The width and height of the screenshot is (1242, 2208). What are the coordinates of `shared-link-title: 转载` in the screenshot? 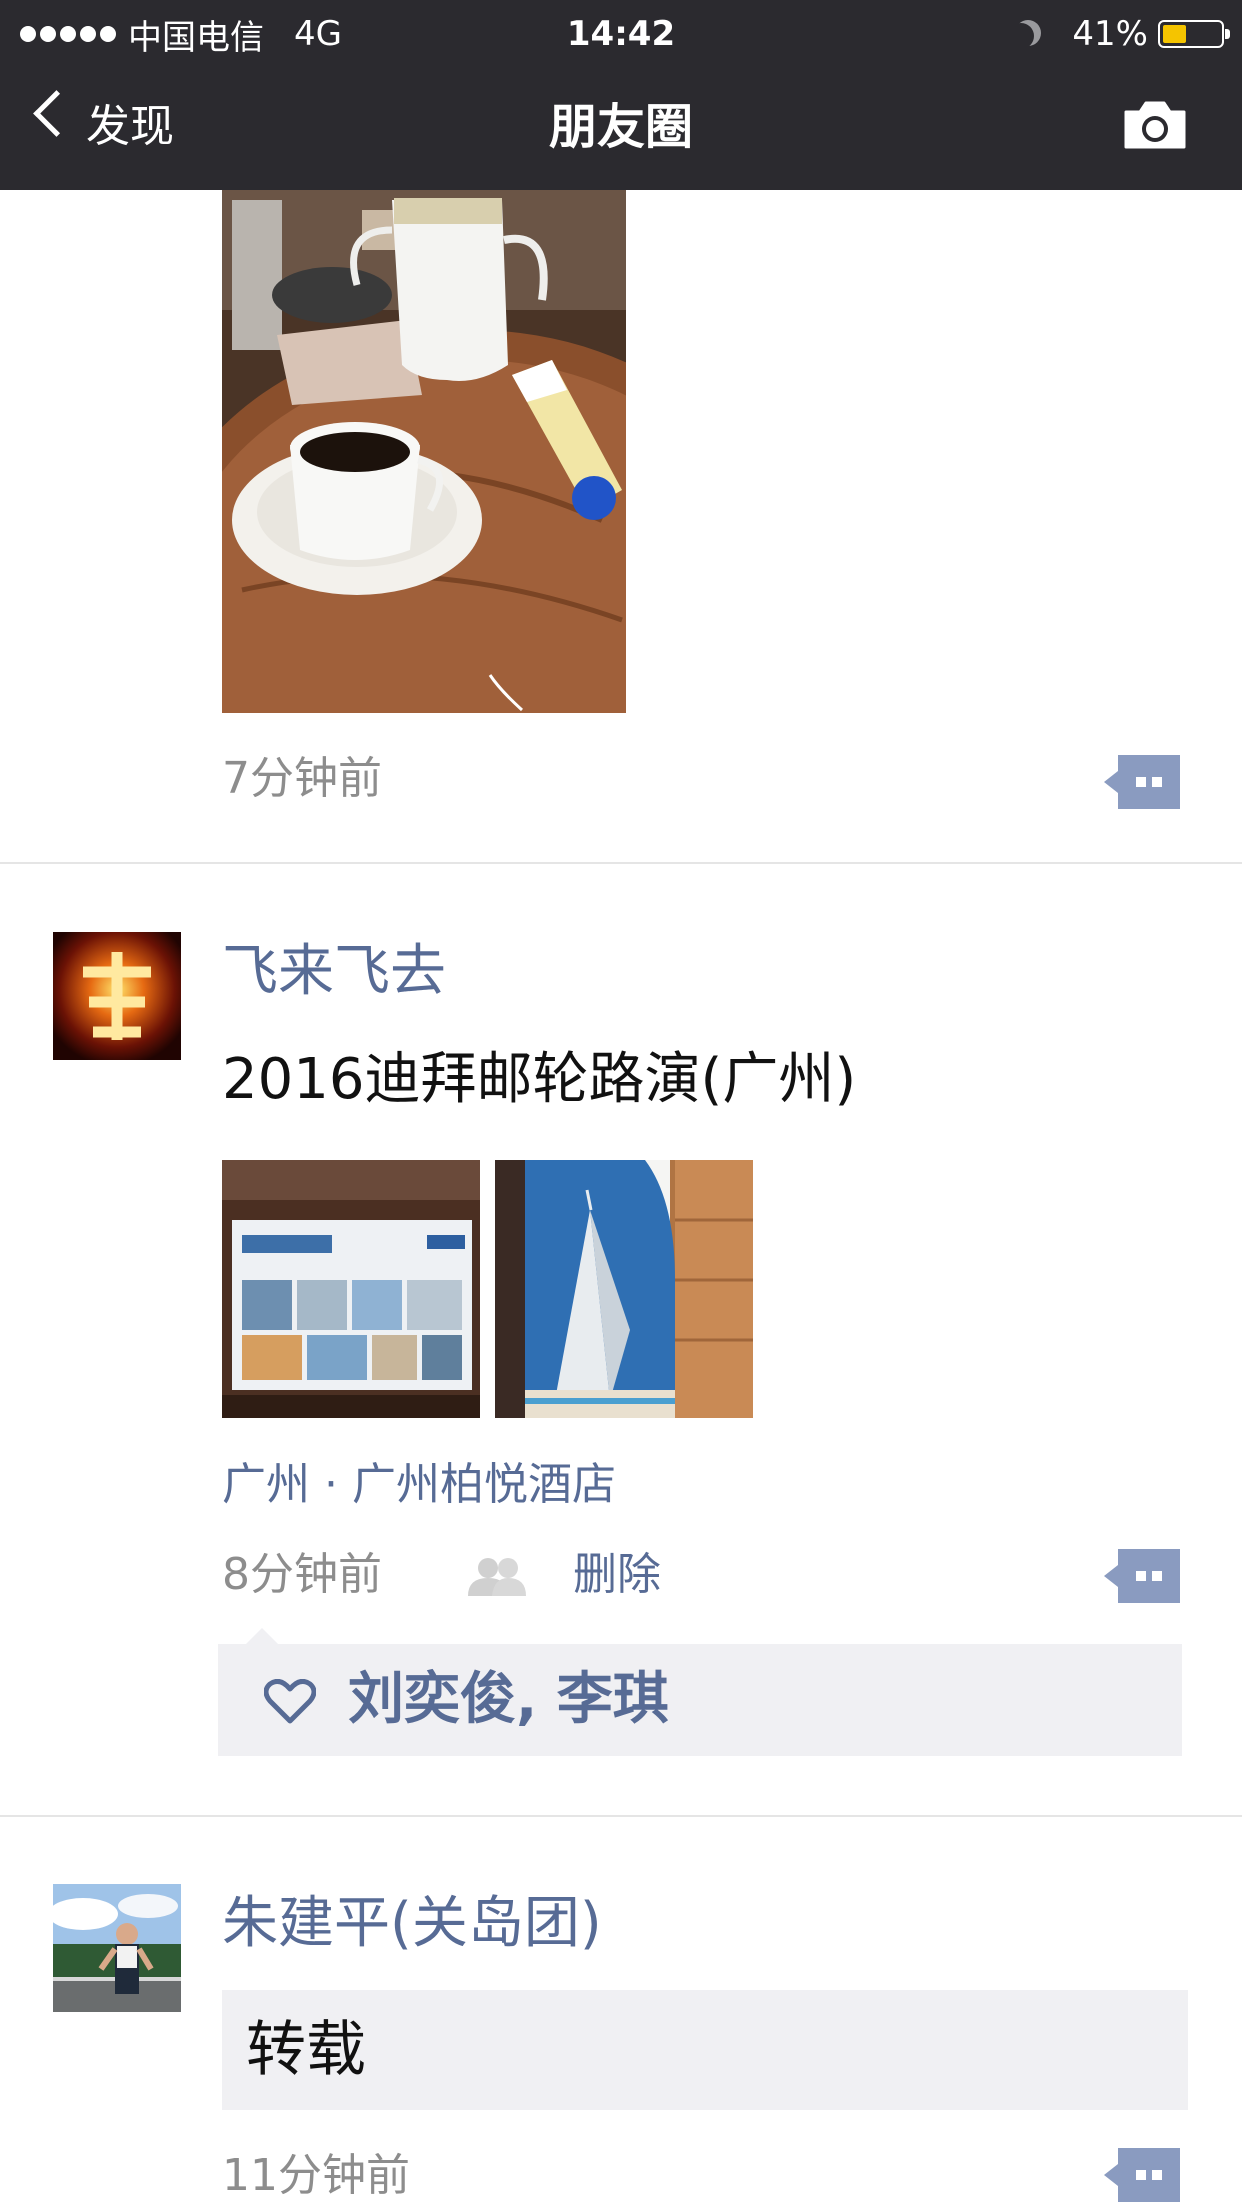 It's located at (306, 2050).